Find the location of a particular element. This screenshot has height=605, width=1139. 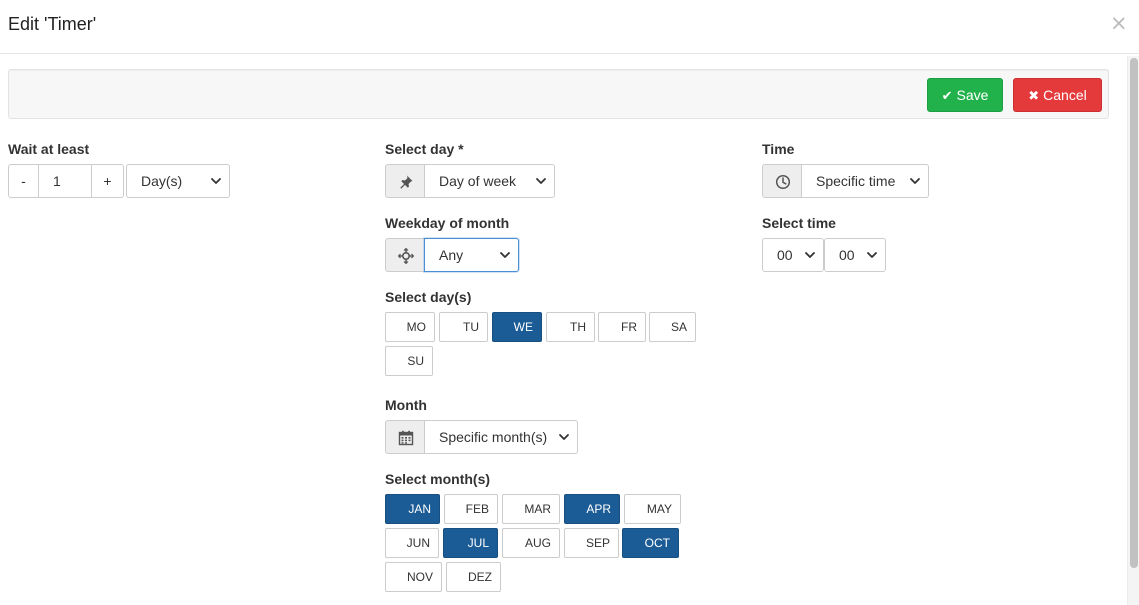

month-addon is located at coordinates (405, 437).